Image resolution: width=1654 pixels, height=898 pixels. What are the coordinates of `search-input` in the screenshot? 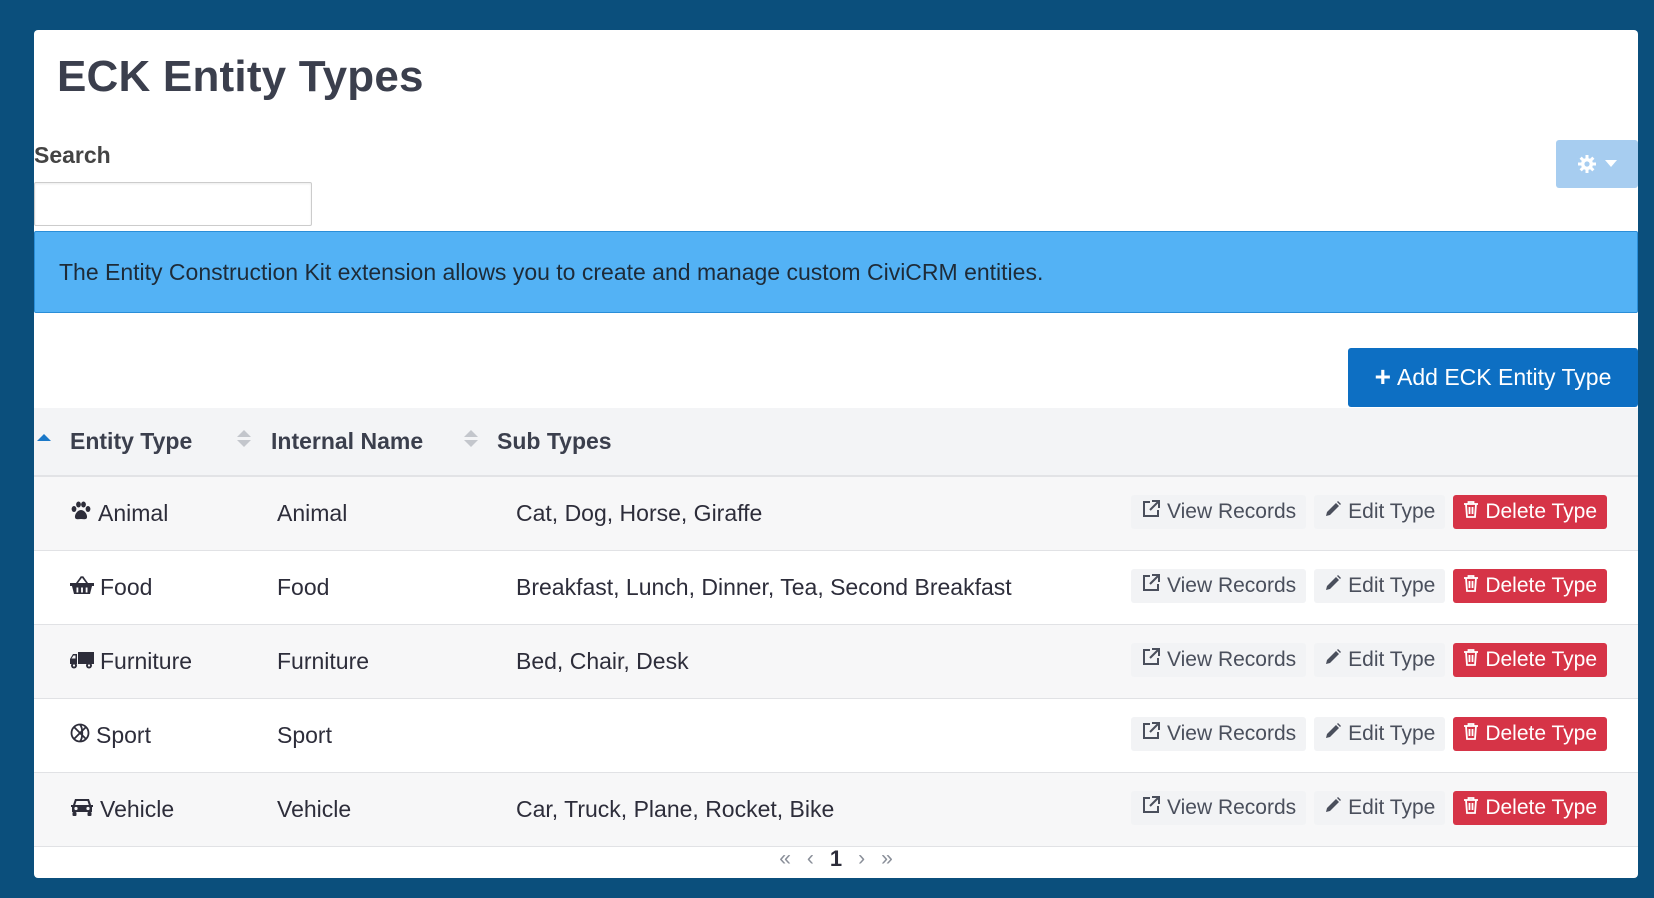 It's located at (173, 204).